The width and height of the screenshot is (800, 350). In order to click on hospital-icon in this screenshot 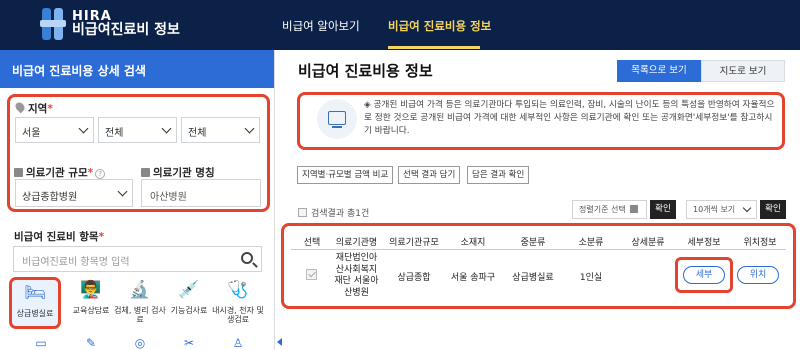, I will do `click(145, 172)`.